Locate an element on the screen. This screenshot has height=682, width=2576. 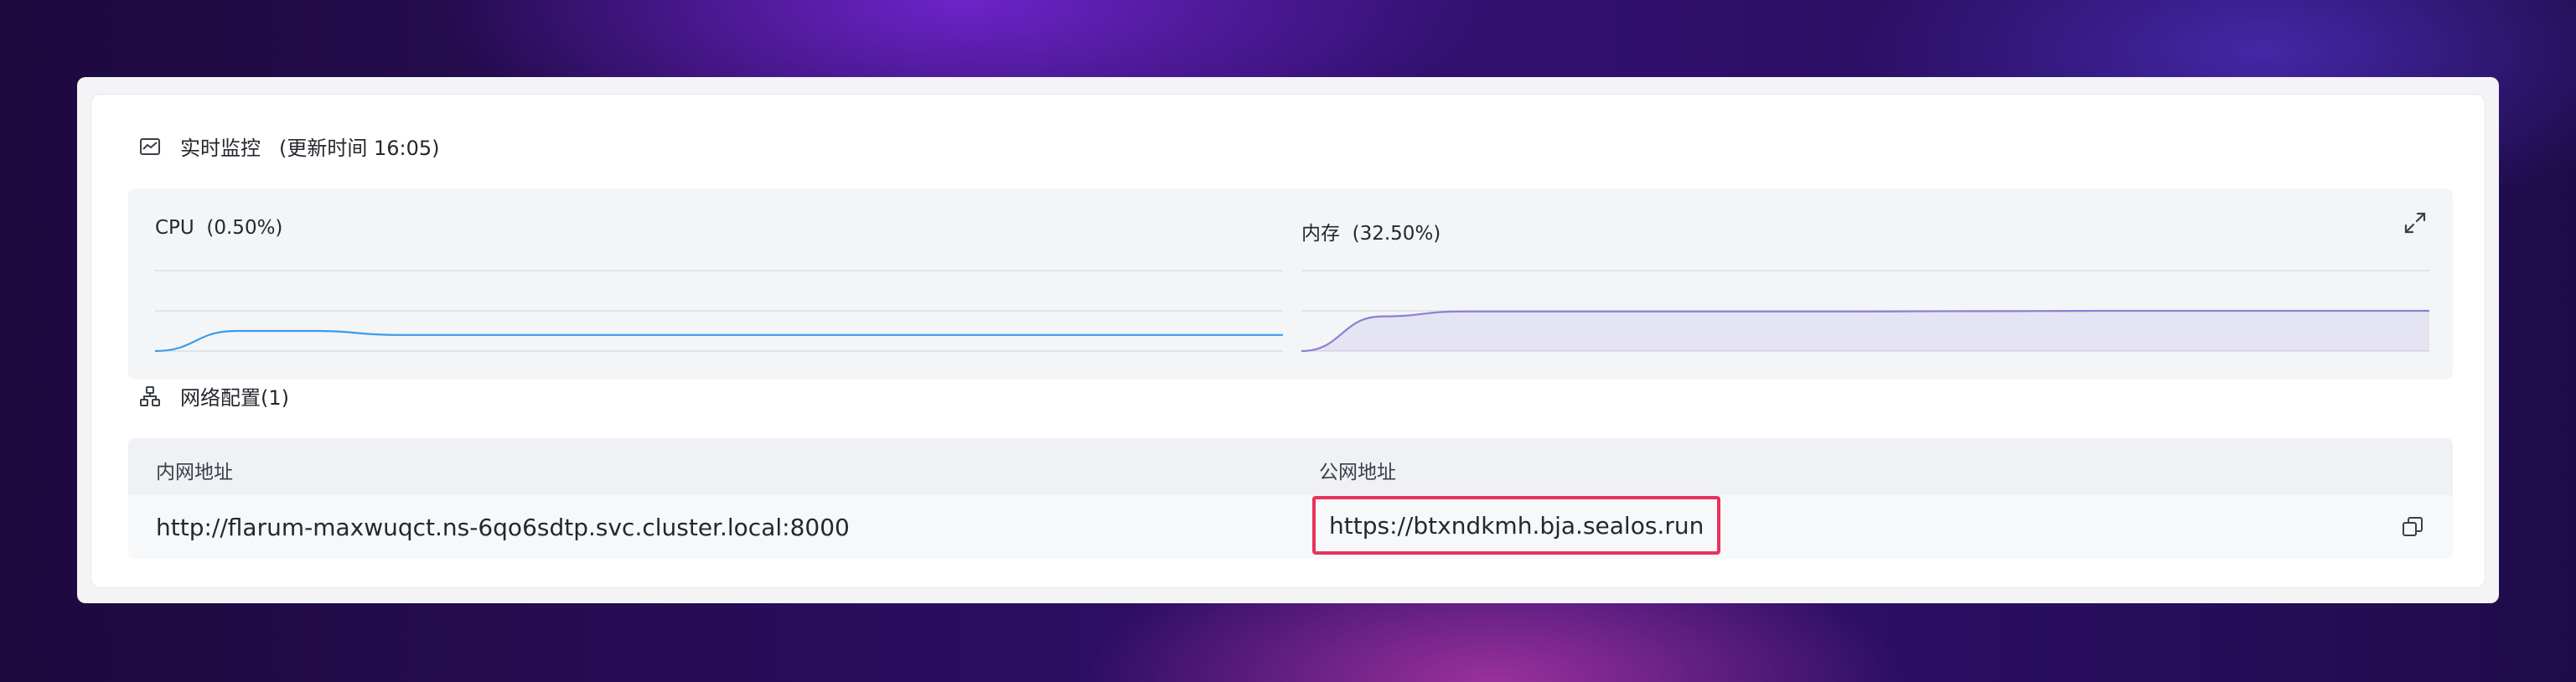
monitor-icon is located at coordinates (150, 146).